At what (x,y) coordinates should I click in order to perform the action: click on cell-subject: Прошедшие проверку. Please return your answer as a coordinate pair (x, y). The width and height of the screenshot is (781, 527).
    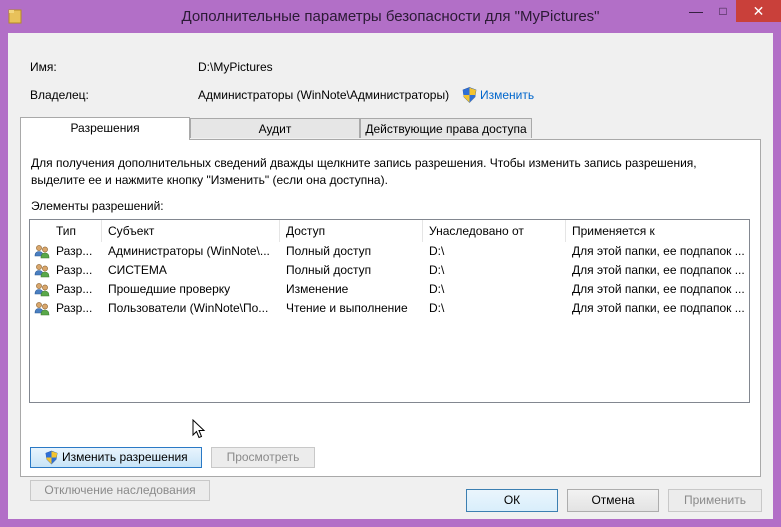
    Looking at the image, I should click on (169, 289).